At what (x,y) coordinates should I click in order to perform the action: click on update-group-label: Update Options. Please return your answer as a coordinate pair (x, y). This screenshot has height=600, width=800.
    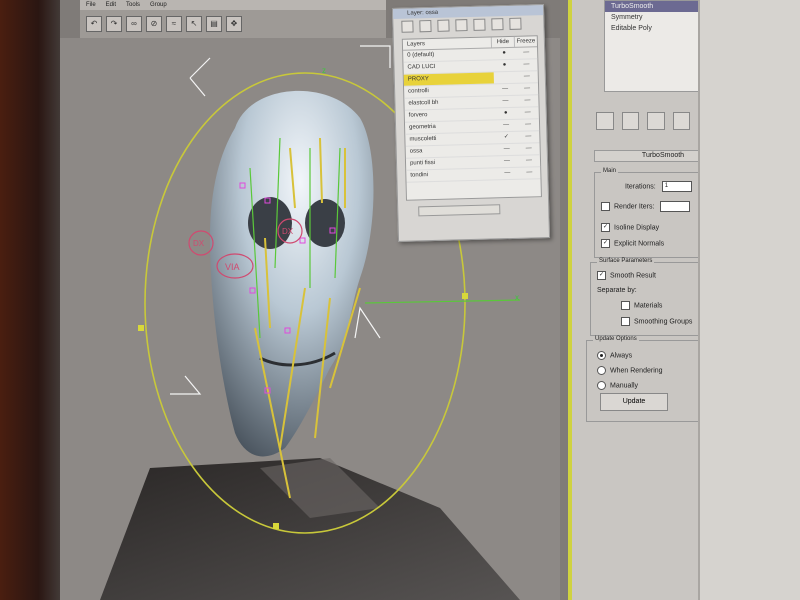
    Looking at the image, I should click on (616, 339).